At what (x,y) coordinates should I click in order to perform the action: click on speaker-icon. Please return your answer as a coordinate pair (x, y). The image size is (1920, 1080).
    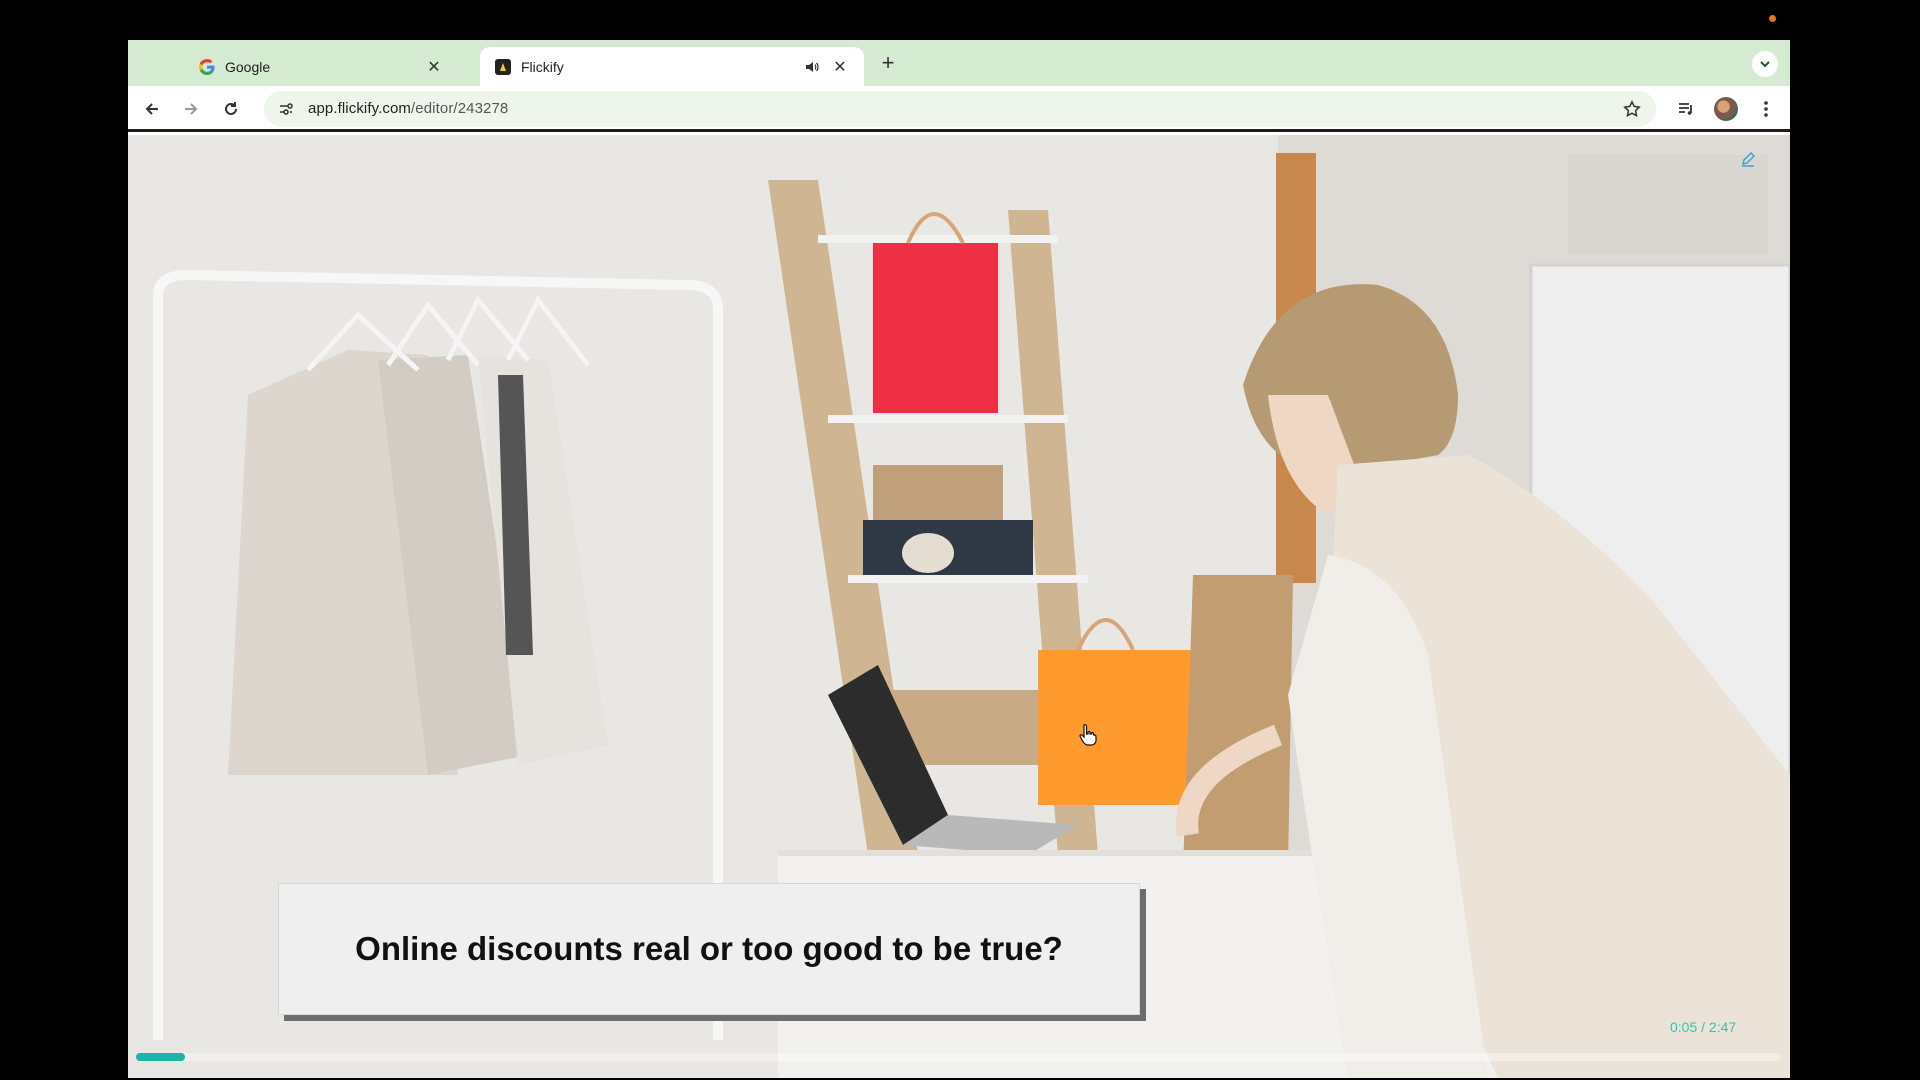
    Looking at the image, I should click on (812, 67).